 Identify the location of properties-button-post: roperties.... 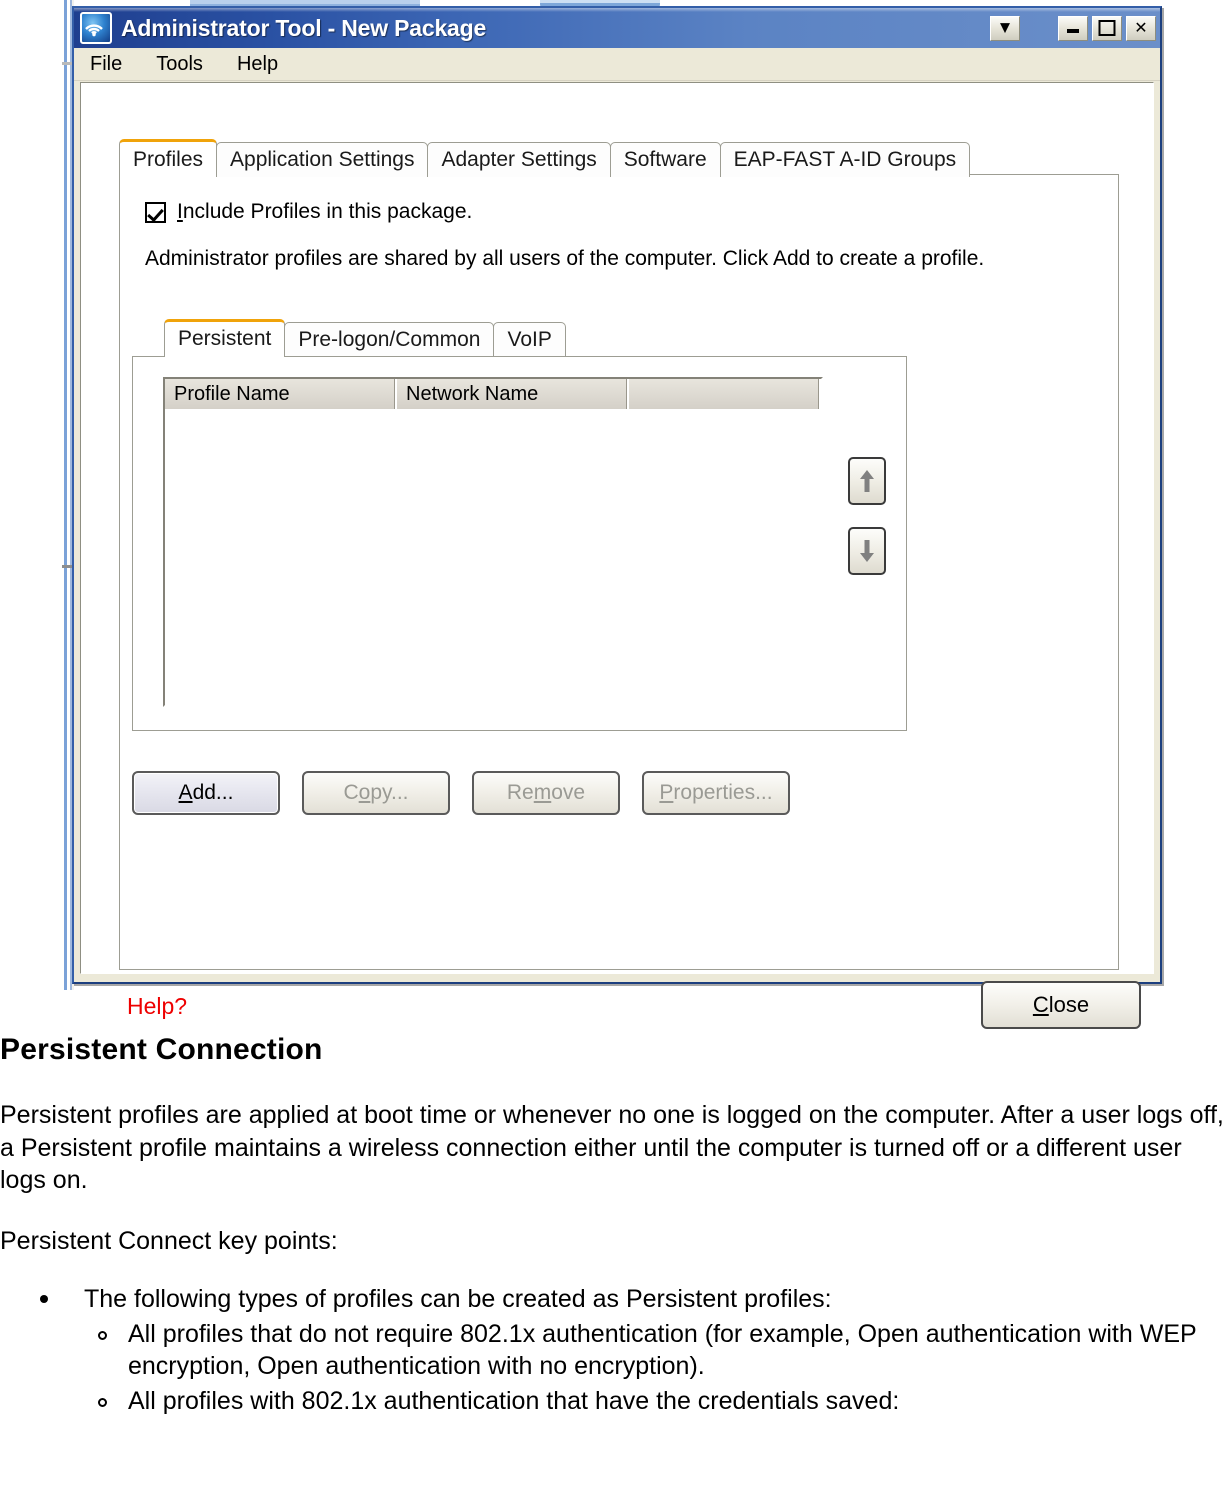
(723, 792).